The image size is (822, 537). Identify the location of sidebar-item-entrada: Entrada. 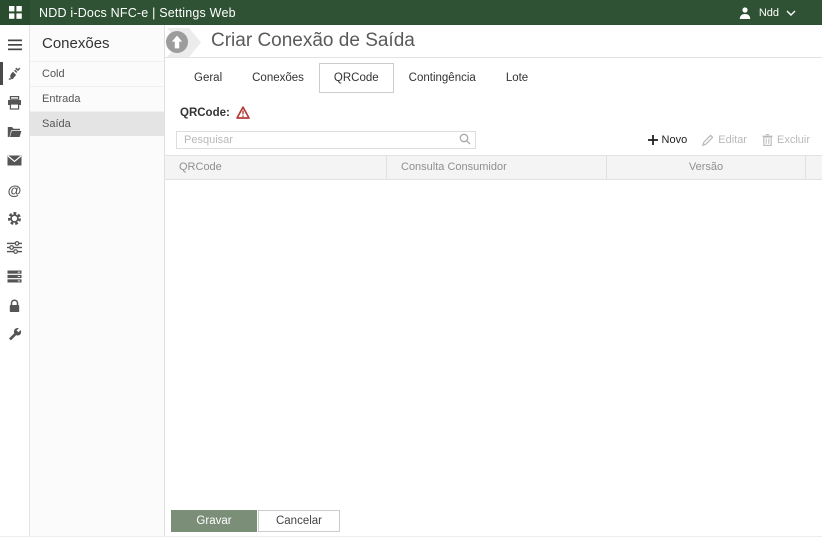
(97, 98).